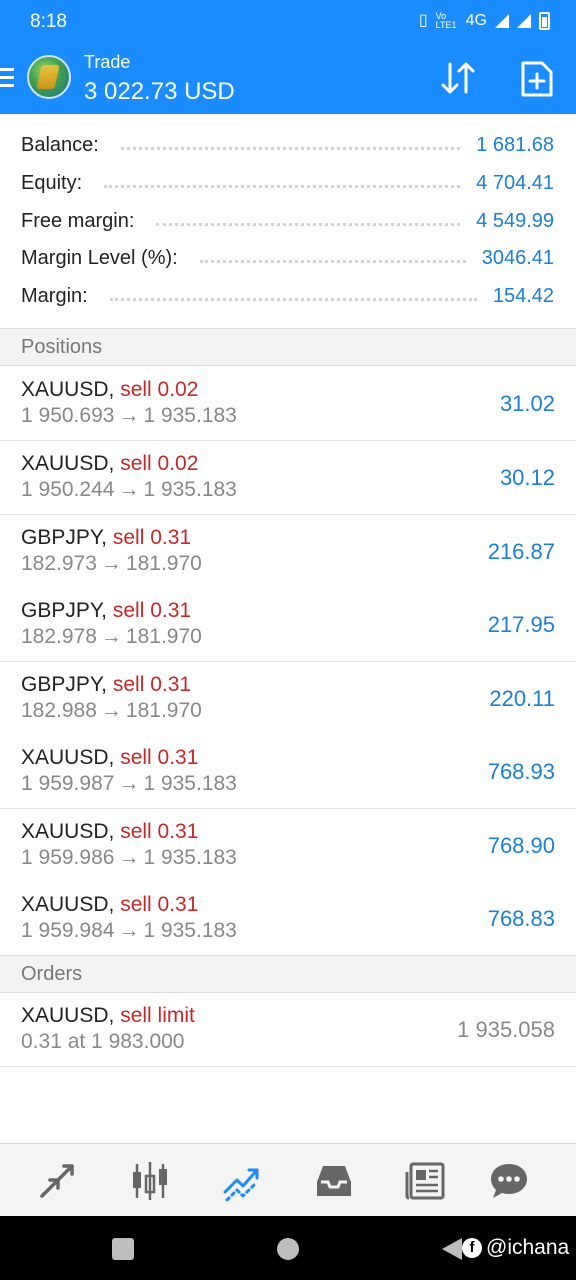  Describe the element at coordinates (288, 1249) in the screenshot. I see `home-button` at that location.